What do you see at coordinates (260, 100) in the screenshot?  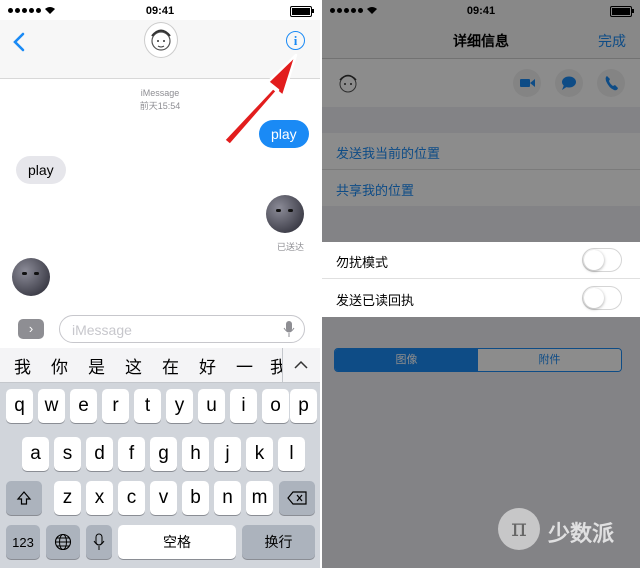 I see `annotation-arrow-icon` at bounding box center [260, 100].